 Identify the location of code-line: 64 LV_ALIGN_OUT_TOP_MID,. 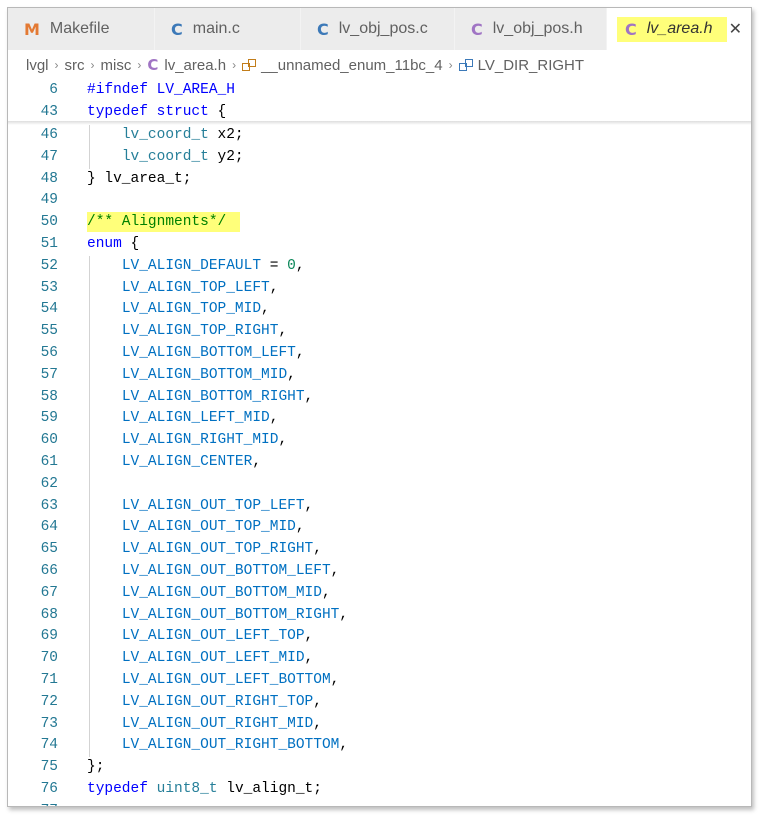
(379, 528).